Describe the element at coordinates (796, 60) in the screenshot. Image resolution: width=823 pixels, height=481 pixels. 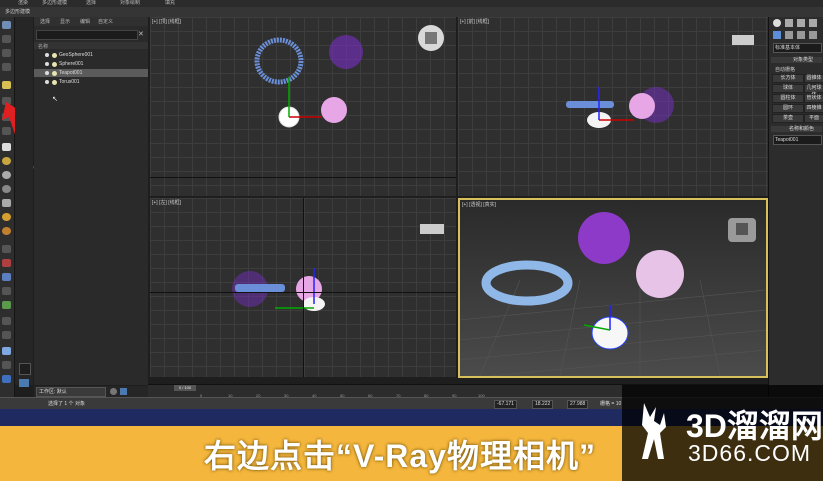
I see `object-type-section: 对象类型` at that location.